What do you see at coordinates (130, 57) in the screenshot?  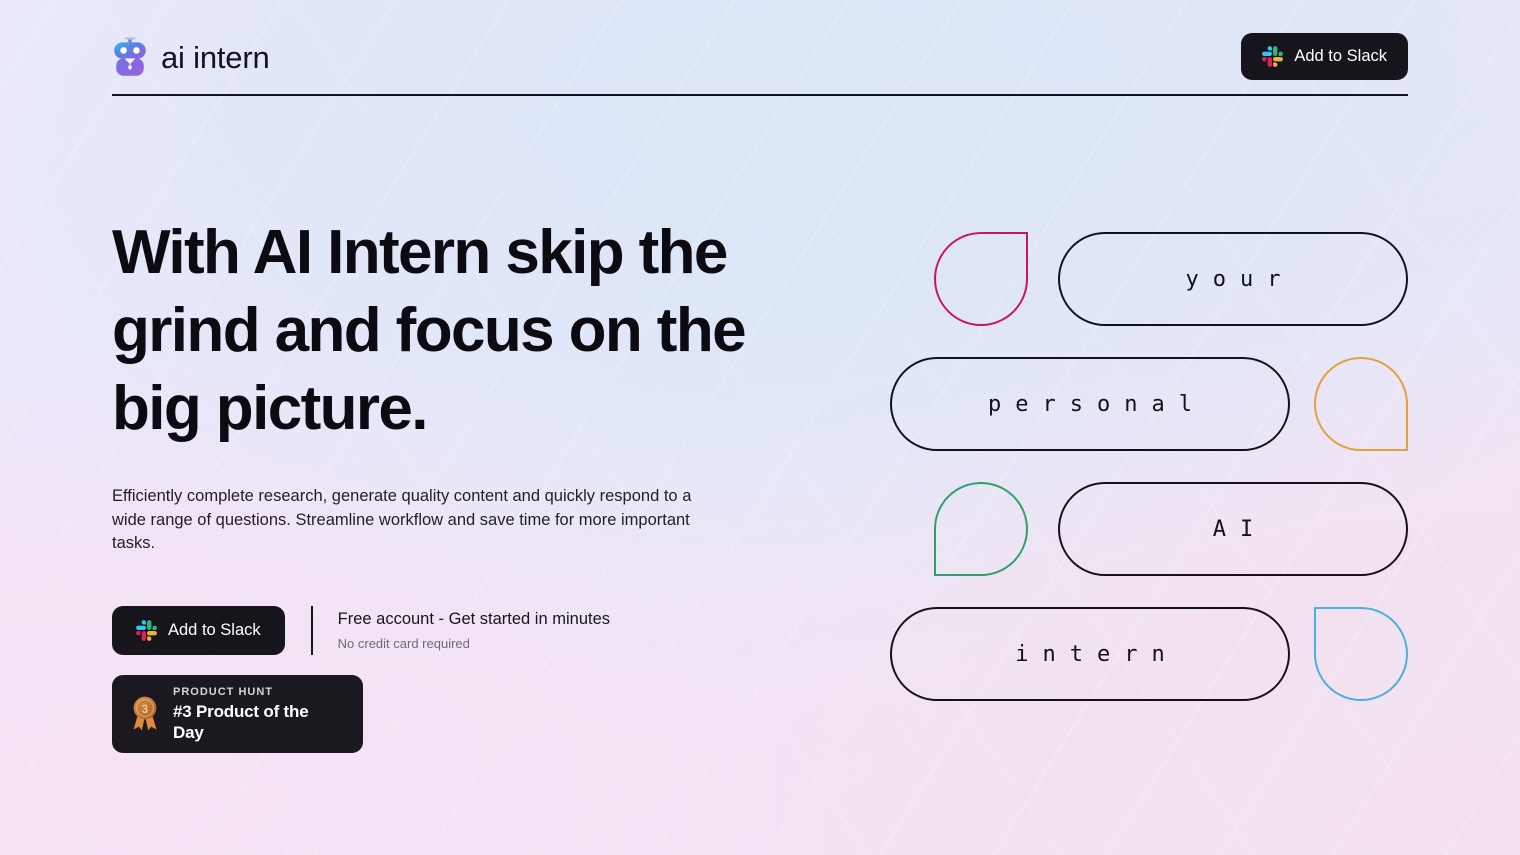 I see `robot-logo-icon` at bounding box center [130, 57].